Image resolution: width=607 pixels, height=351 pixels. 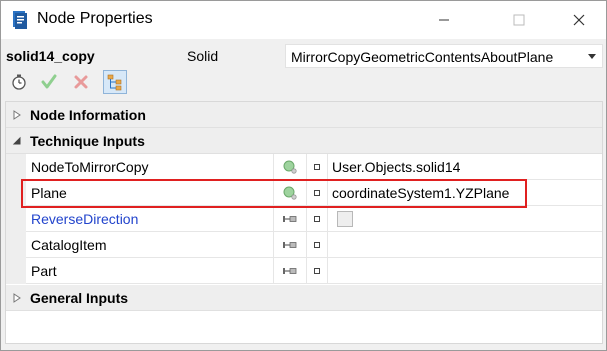 I want to click on minimize-button, so click(x=444, y=20).